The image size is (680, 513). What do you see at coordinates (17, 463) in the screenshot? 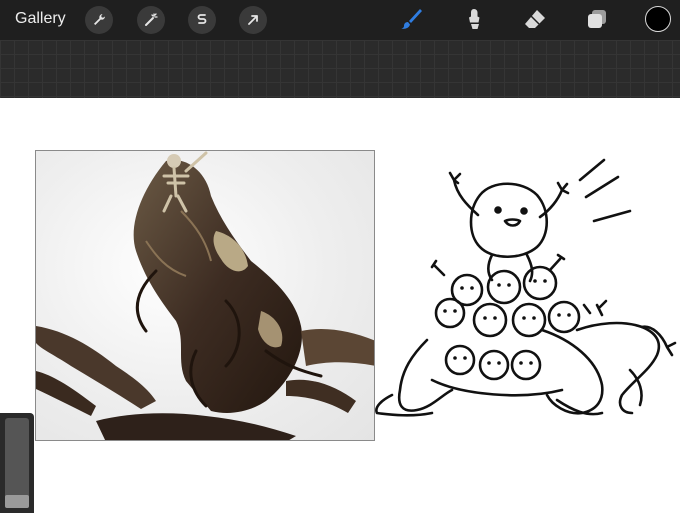
I see `brush-size-sidebar` at bounding box center [17, 463].